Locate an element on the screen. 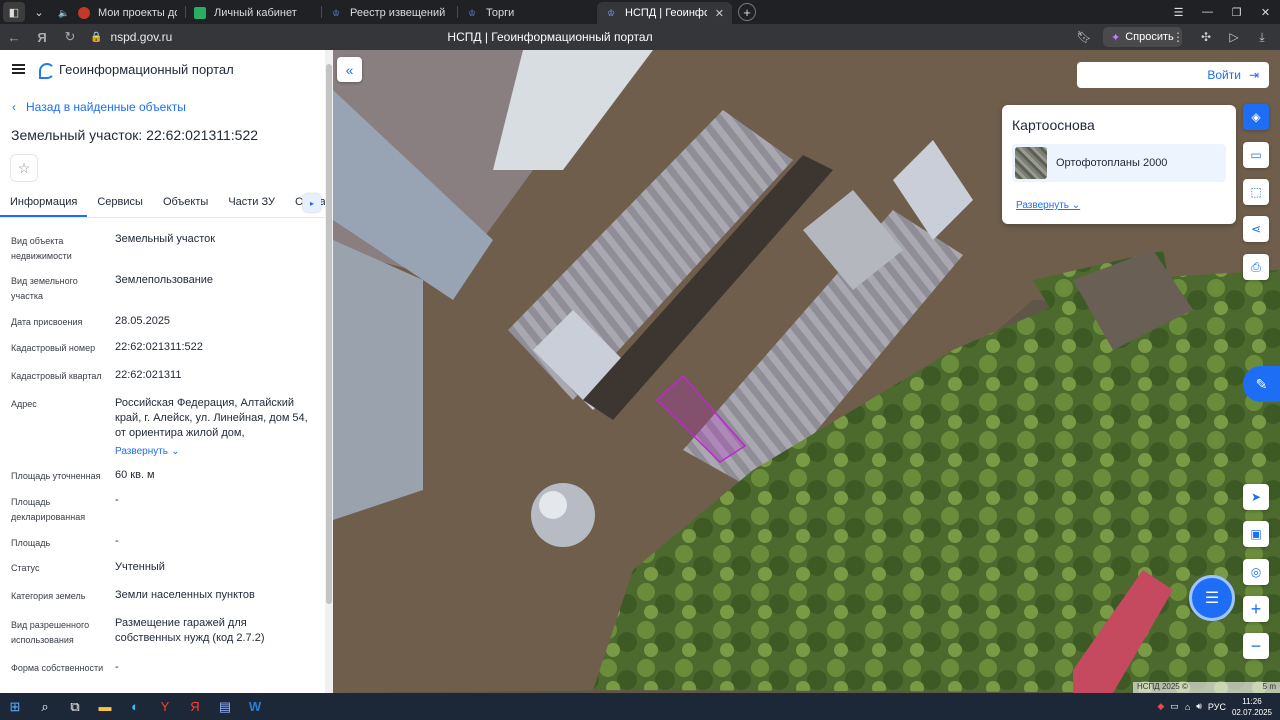  more-vertical-icon: ⋮ is located at coordinates (1178, 37).